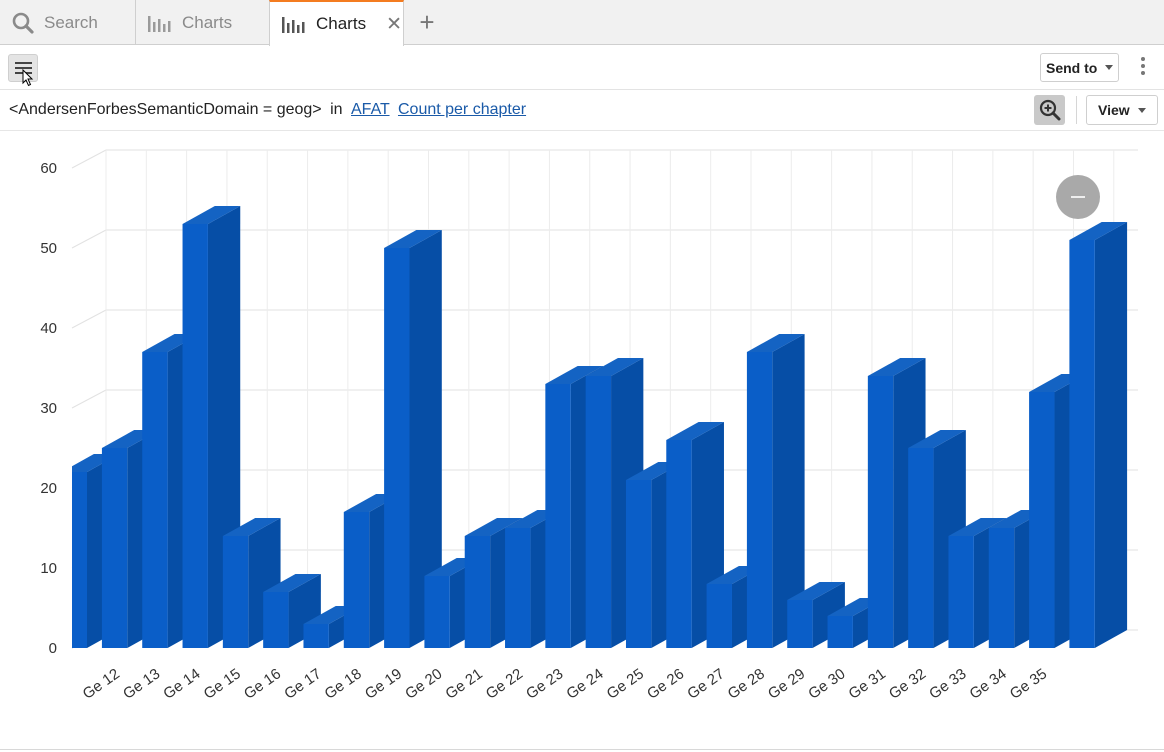 Image resolution: width=1164 pixels, height=752 pixels. What do you see at coordinates (394, 24) in the screenshot?
I see `close-icon: ✕` at bounding box center [394, 24].